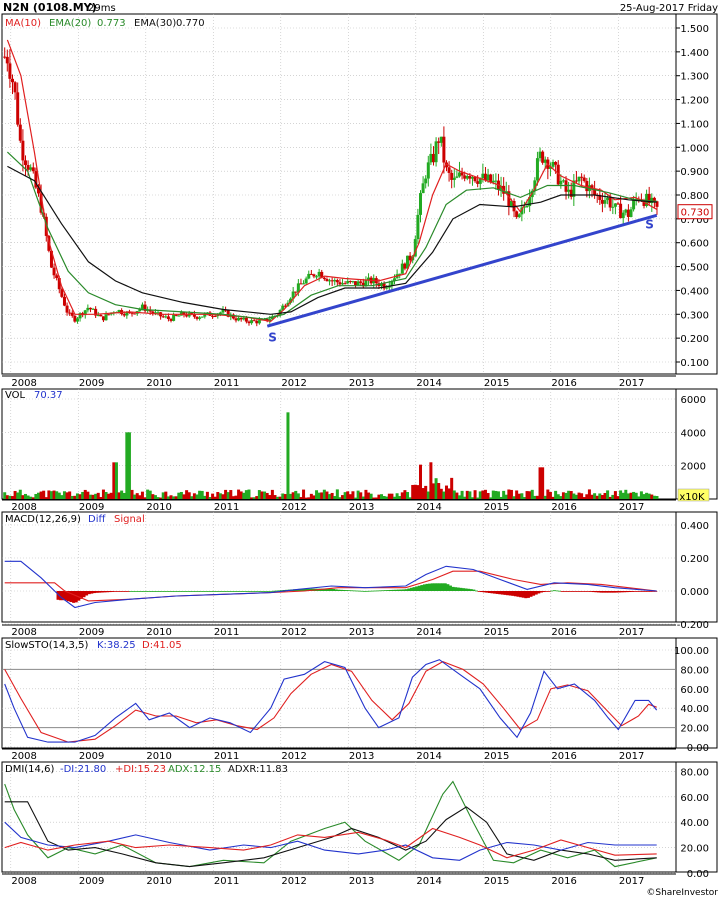 Image resolution: width=720 pixels, height=904 pixels. Describe the element at coordinates (140, 769) in the screenshot. I see `dmi-plus-di: +DI:15.23` at that location.